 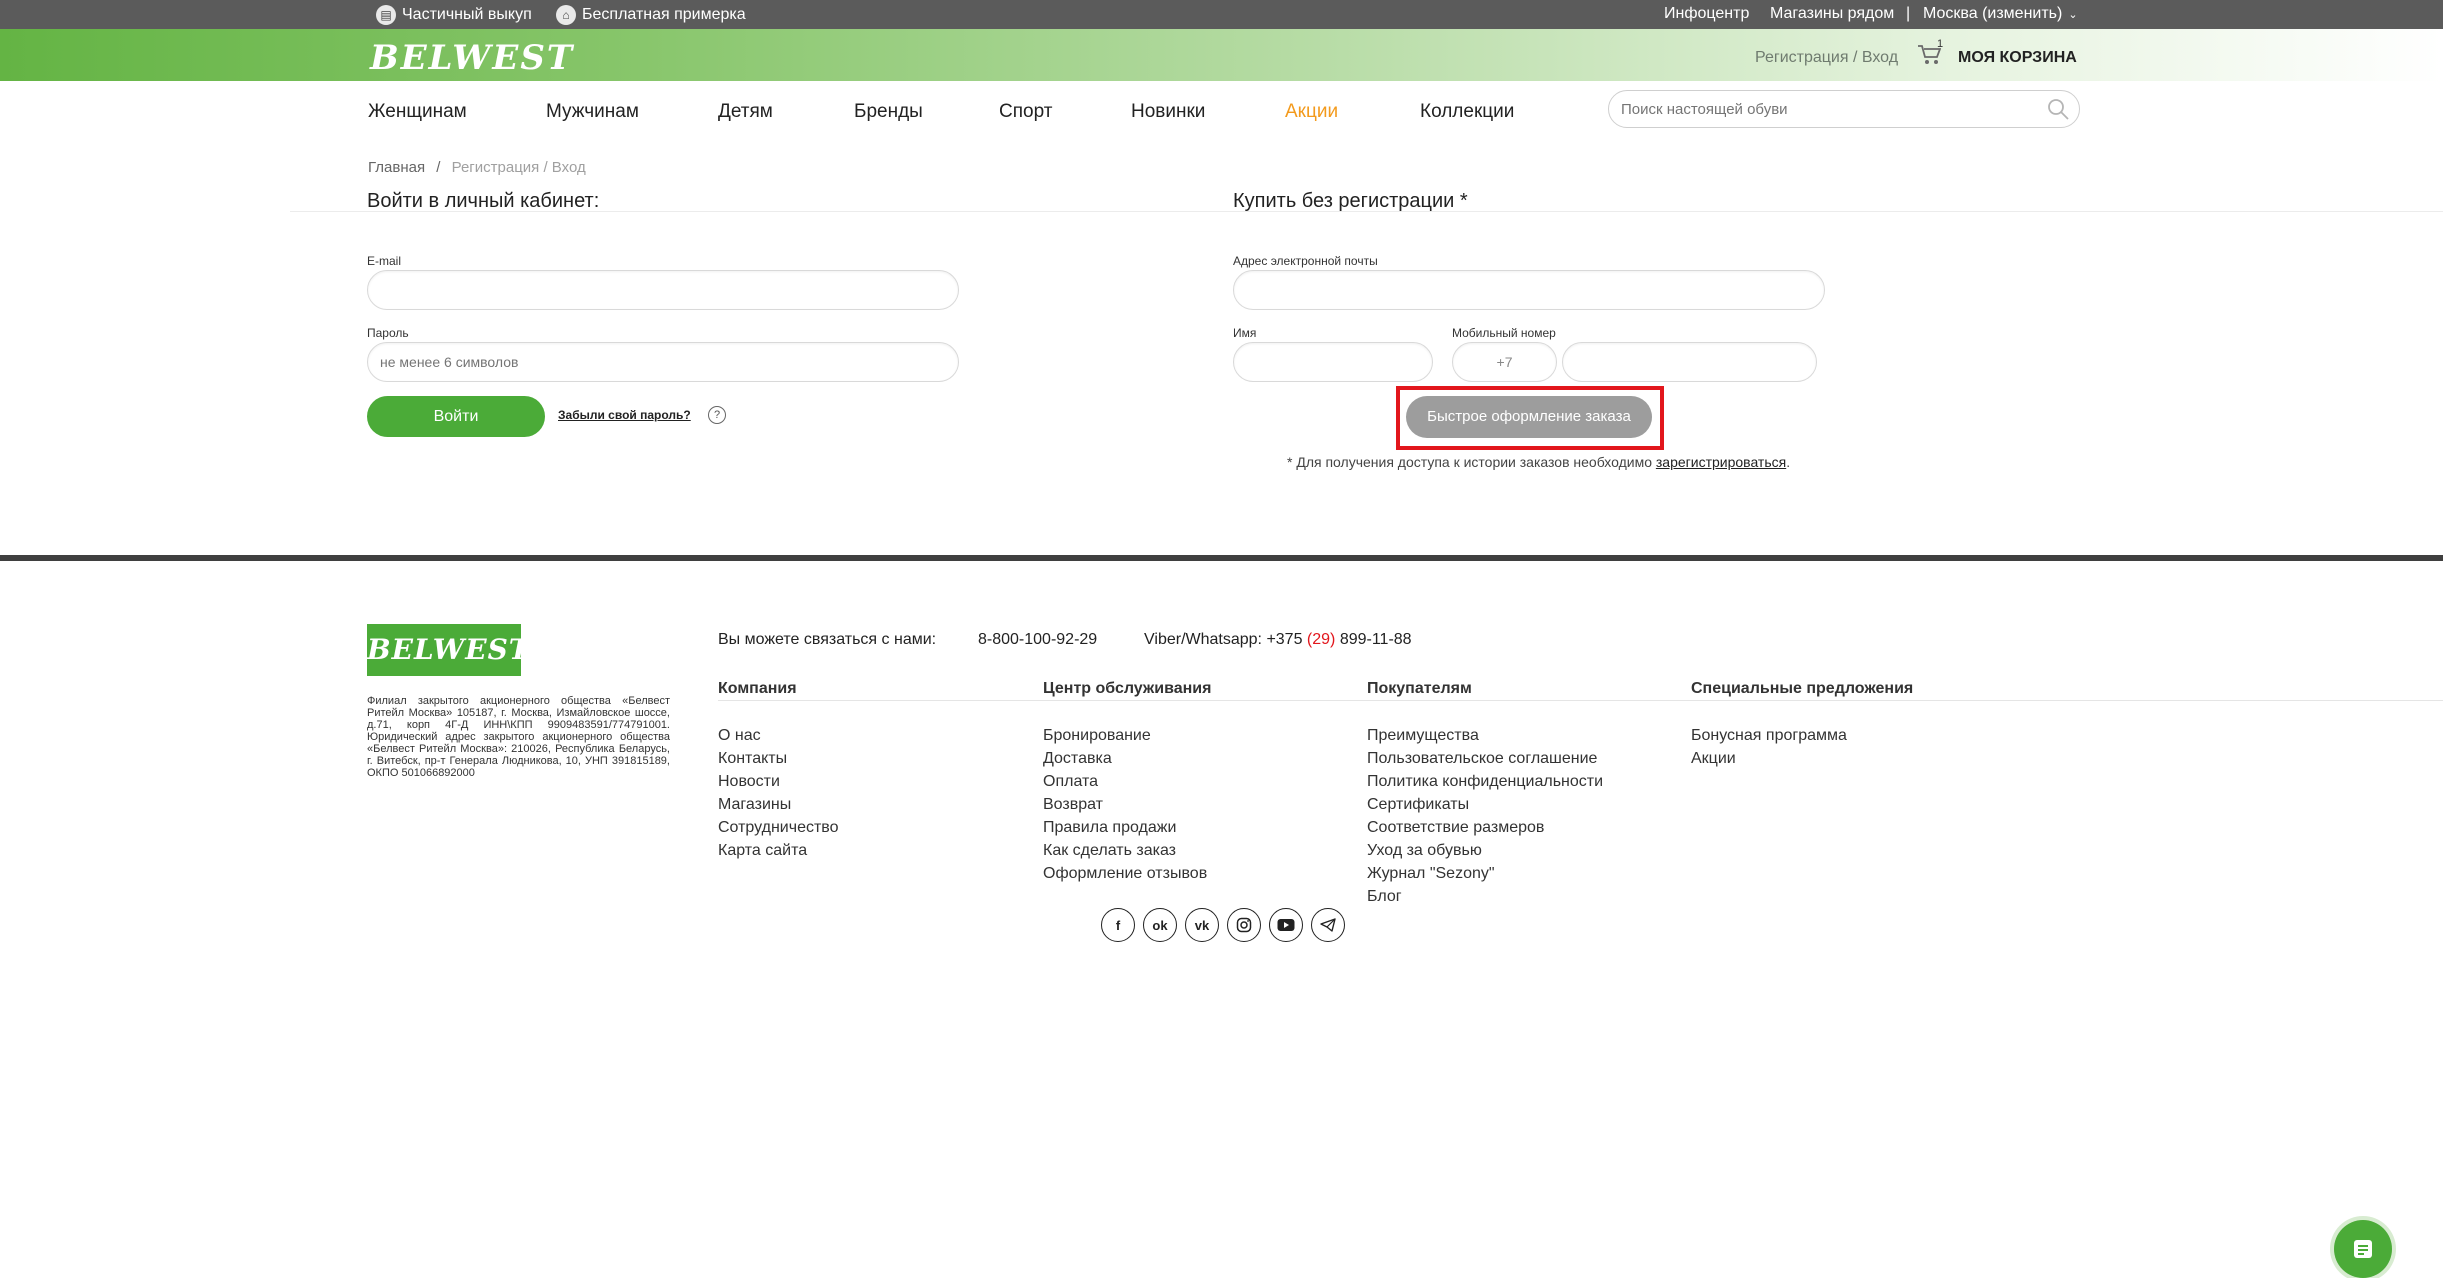 I want to click on register-login-link: Регистрация / Вход, so click(x=1826, y=58).